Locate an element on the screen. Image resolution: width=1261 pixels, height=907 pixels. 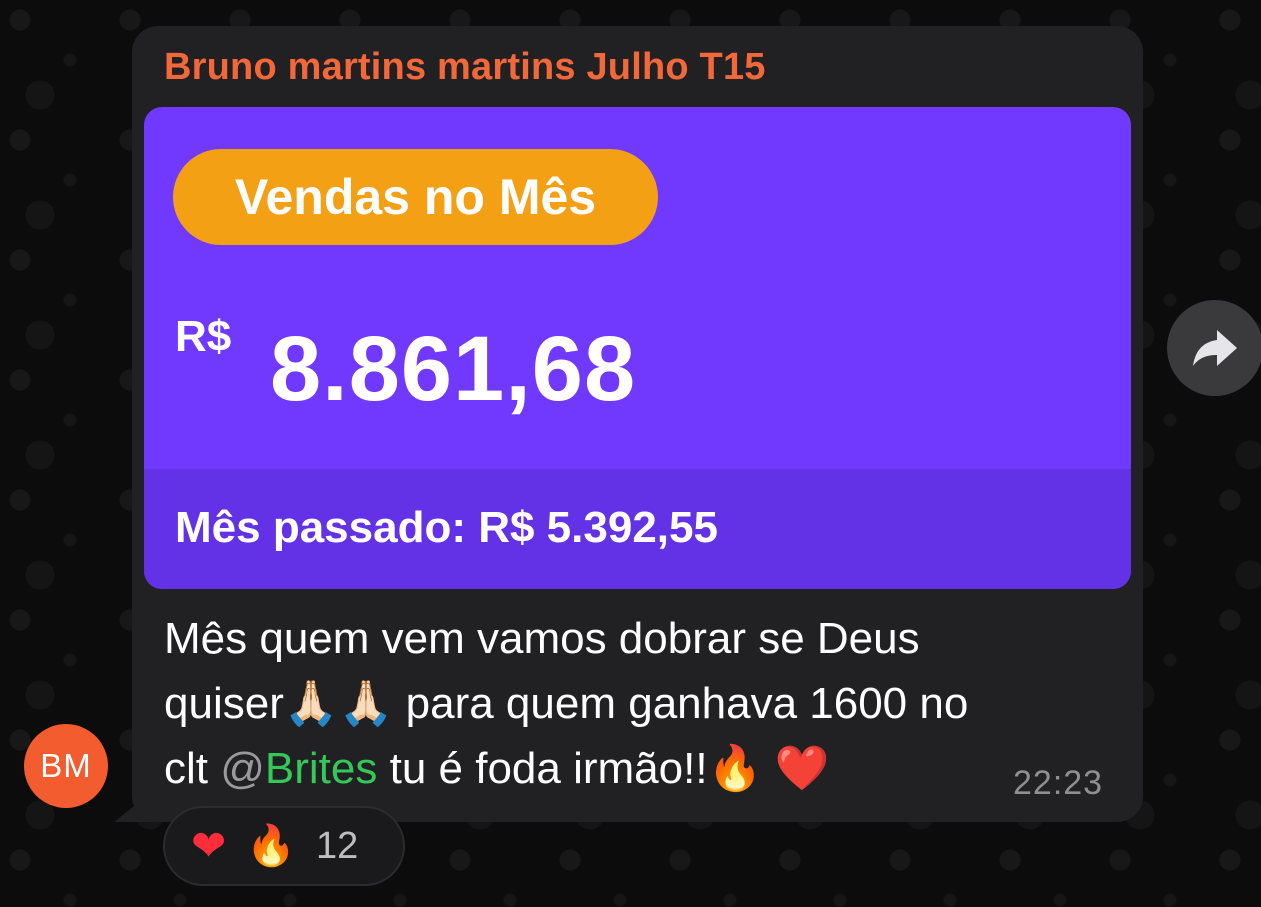
avatar: BM is located at coordinates (66, 766).